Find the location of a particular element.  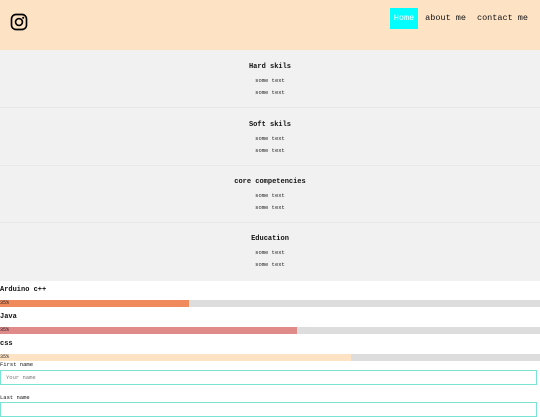

section-core-competencies: core competencies some text some text is located at coordinates (270, 194).